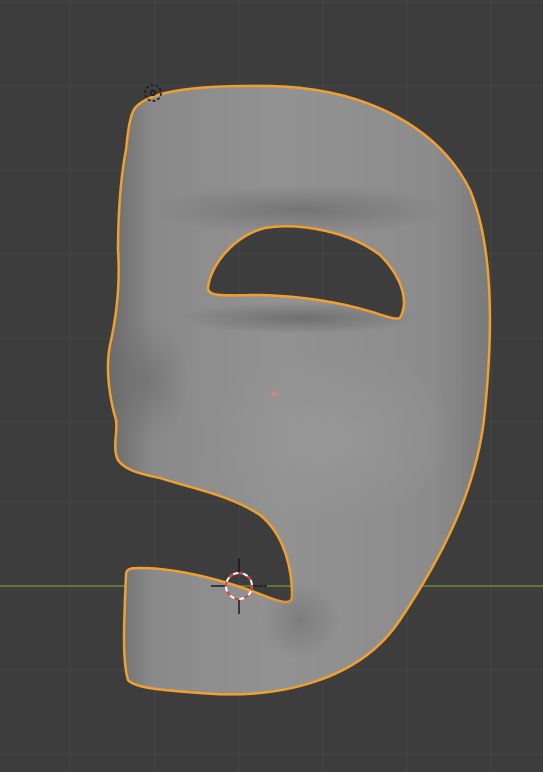  What do you see at coordinates (150, 380) in the screenshot?
I see `nose-shadow` at bounding box center [150, 380].